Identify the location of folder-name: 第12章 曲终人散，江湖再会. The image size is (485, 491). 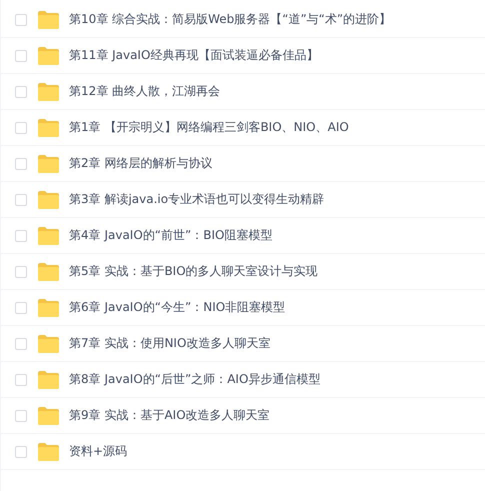
(144, 91).